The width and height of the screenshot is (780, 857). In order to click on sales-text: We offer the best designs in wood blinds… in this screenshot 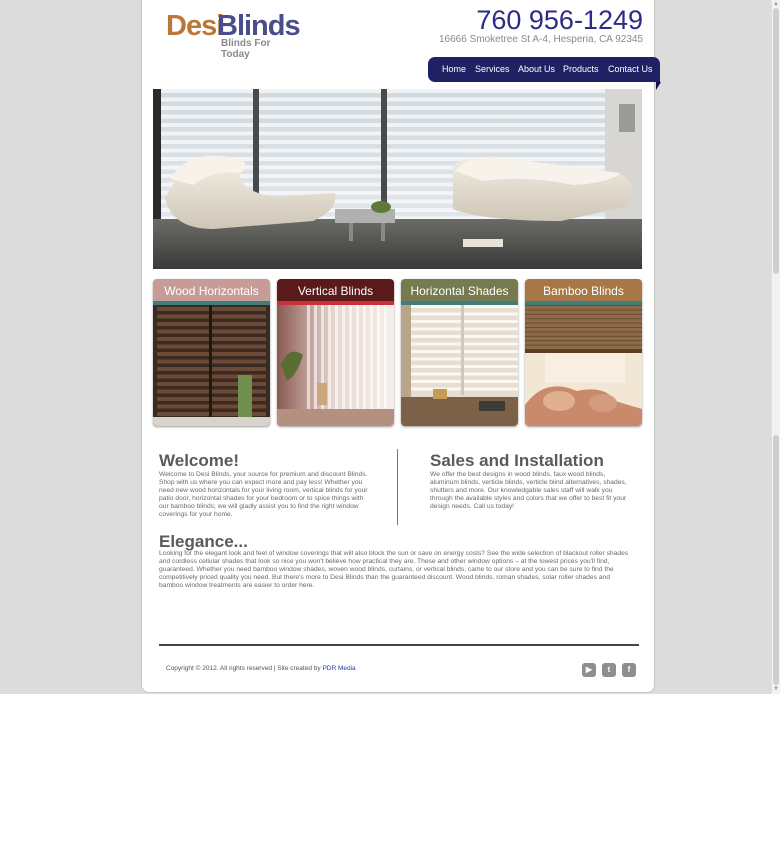, I will do `click(528, 490)`.